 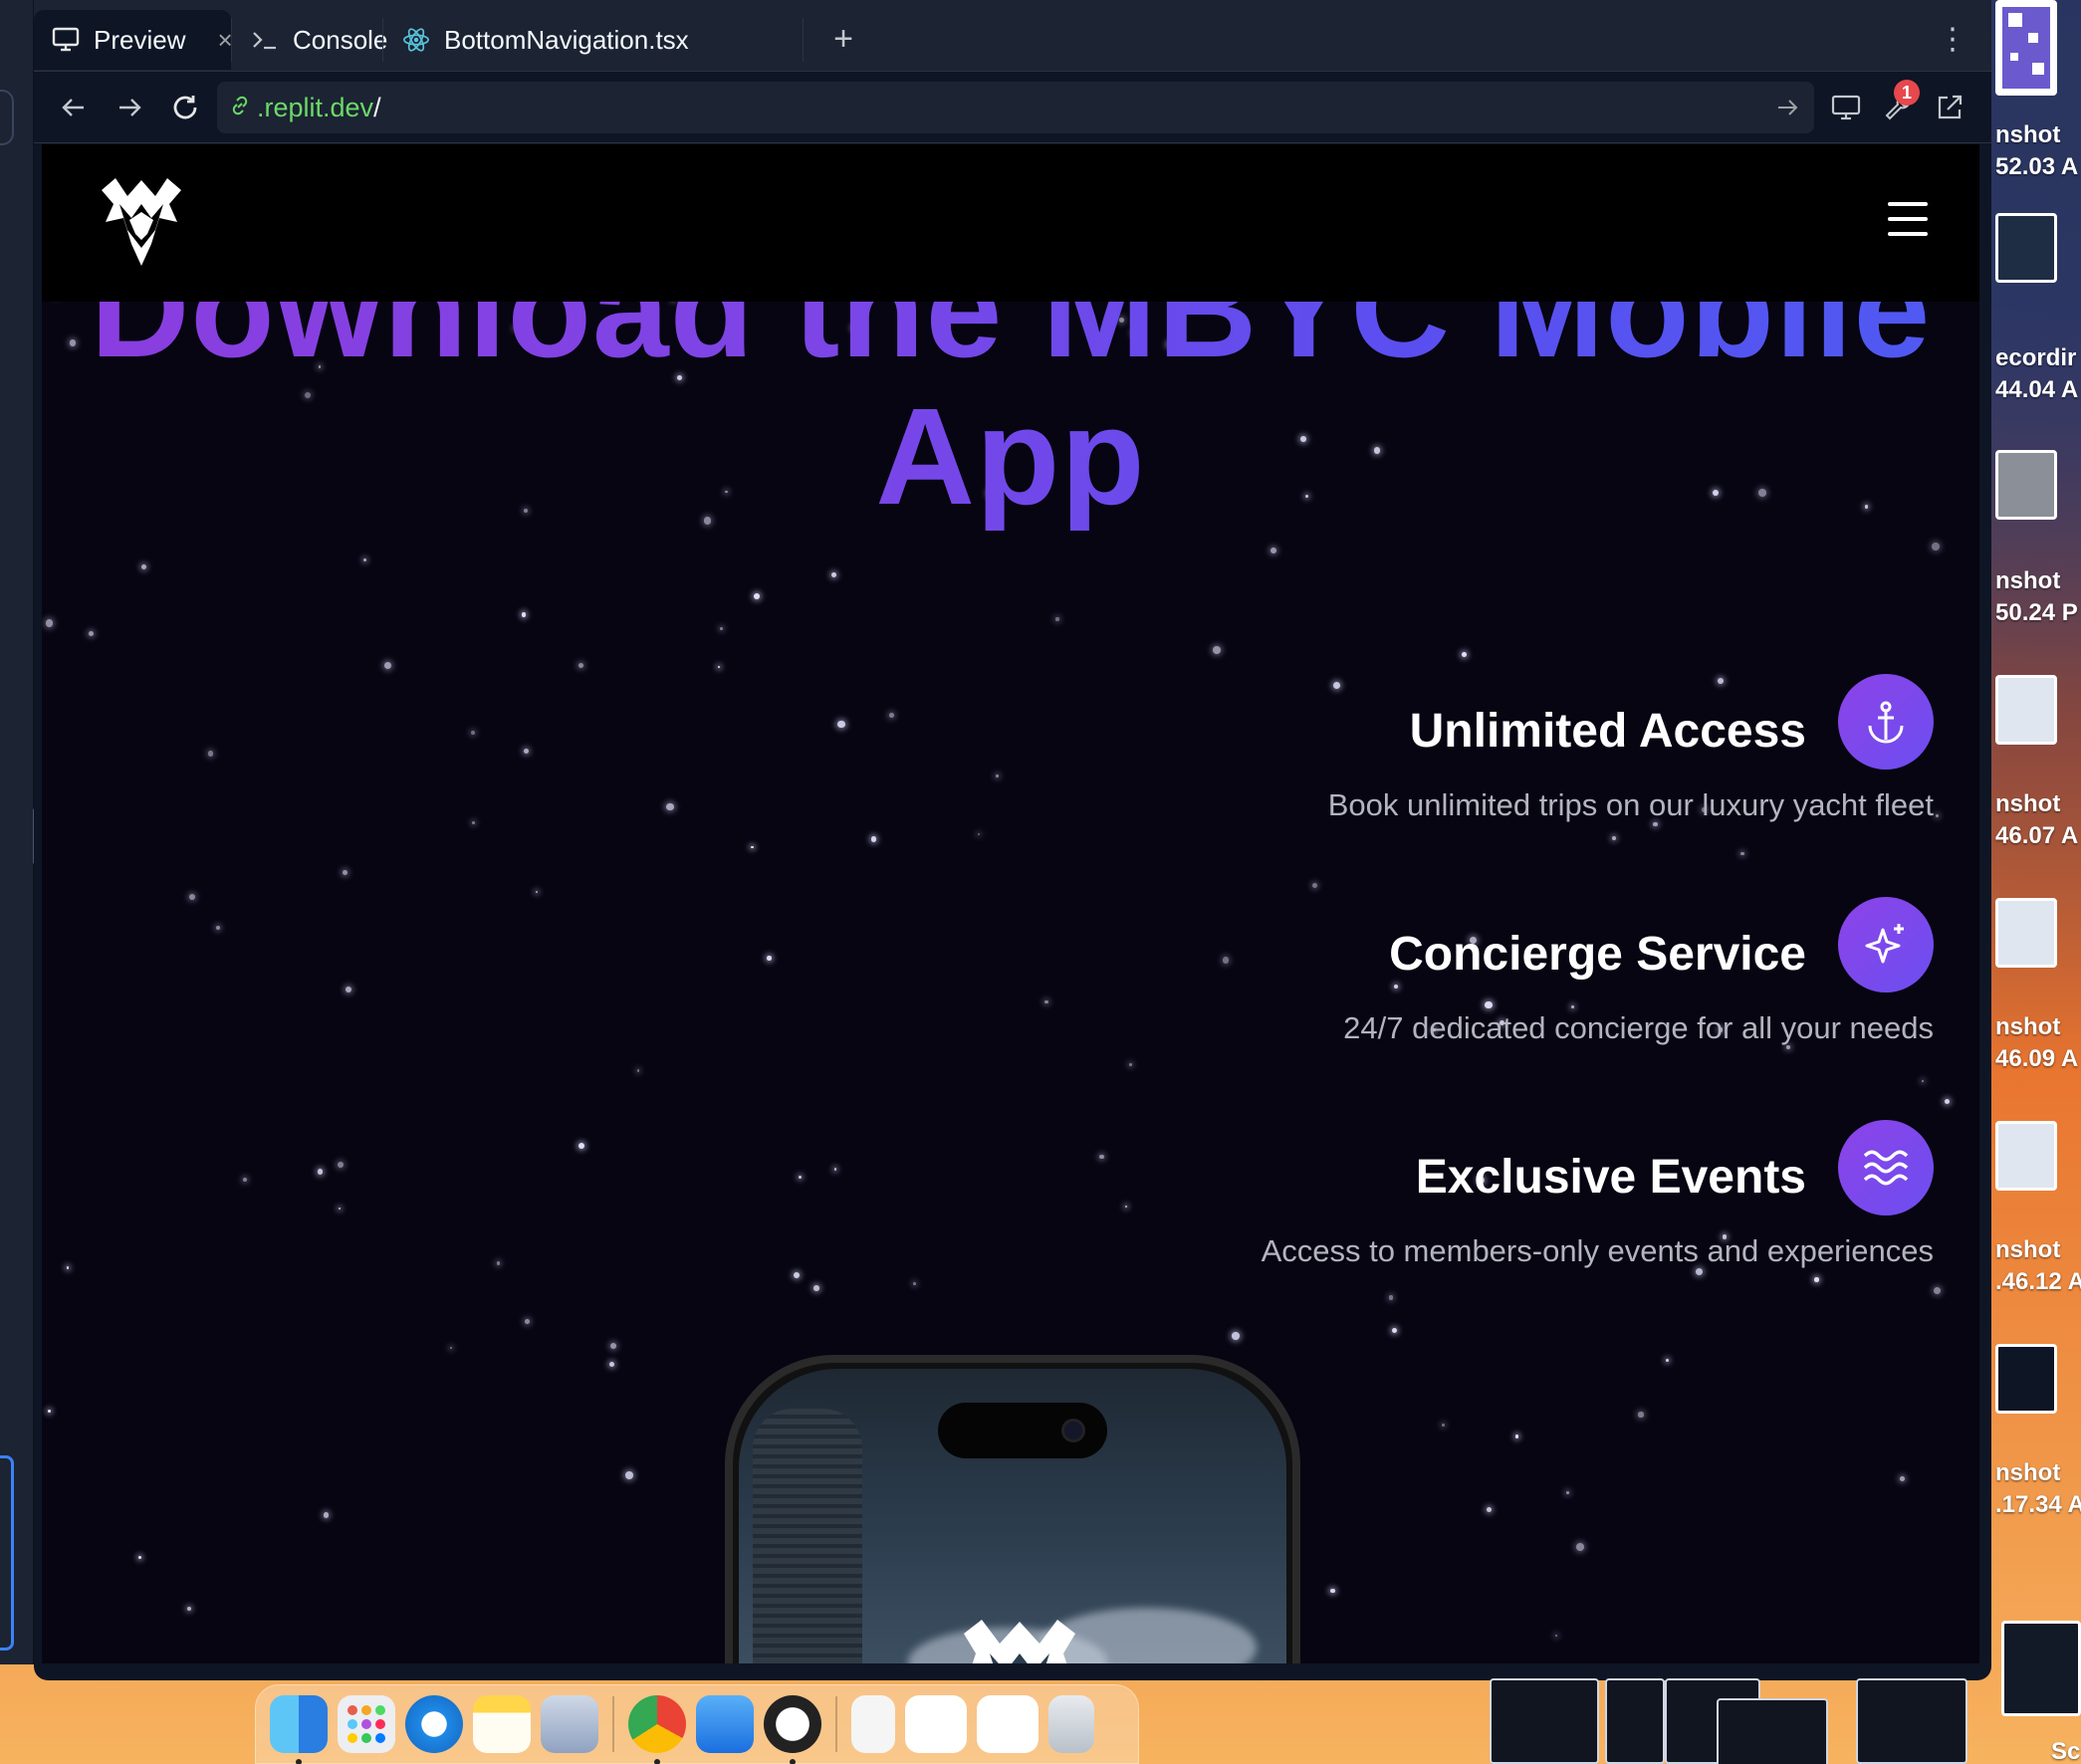 I want to click on arrow-right-icon, so click(x=130, y=107).